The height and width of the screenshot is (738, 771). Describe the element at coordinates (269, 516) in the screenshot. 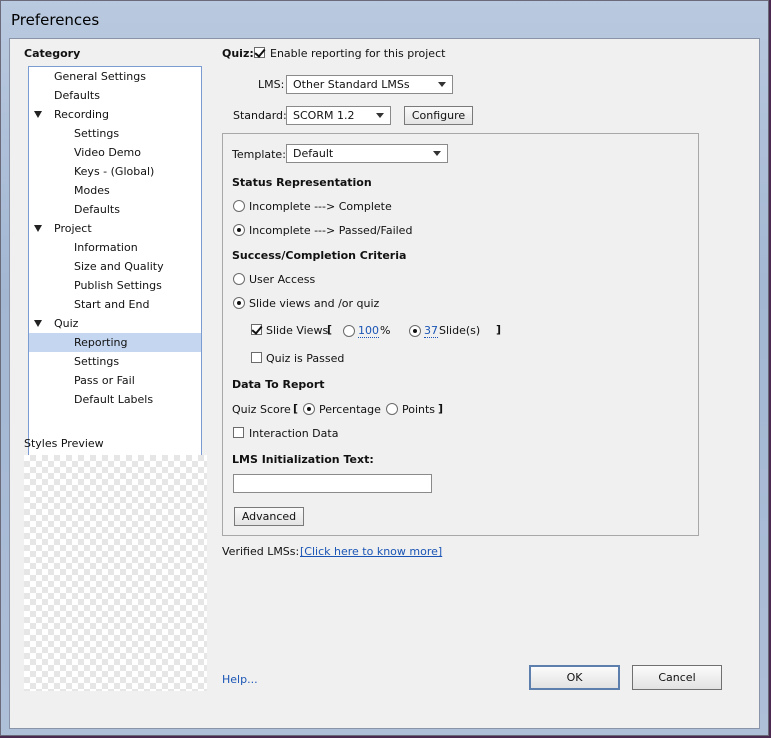

I see `advanced-button: Advanced` at that location.